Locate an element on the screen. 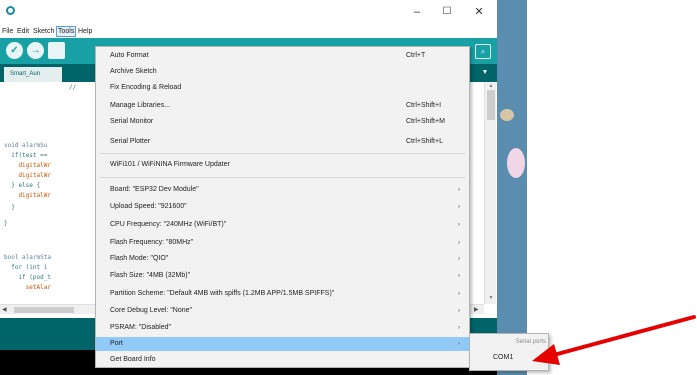 The height and width of the screenshot is (375, 697). code-line: } else { is located at coordinates (22, 185).